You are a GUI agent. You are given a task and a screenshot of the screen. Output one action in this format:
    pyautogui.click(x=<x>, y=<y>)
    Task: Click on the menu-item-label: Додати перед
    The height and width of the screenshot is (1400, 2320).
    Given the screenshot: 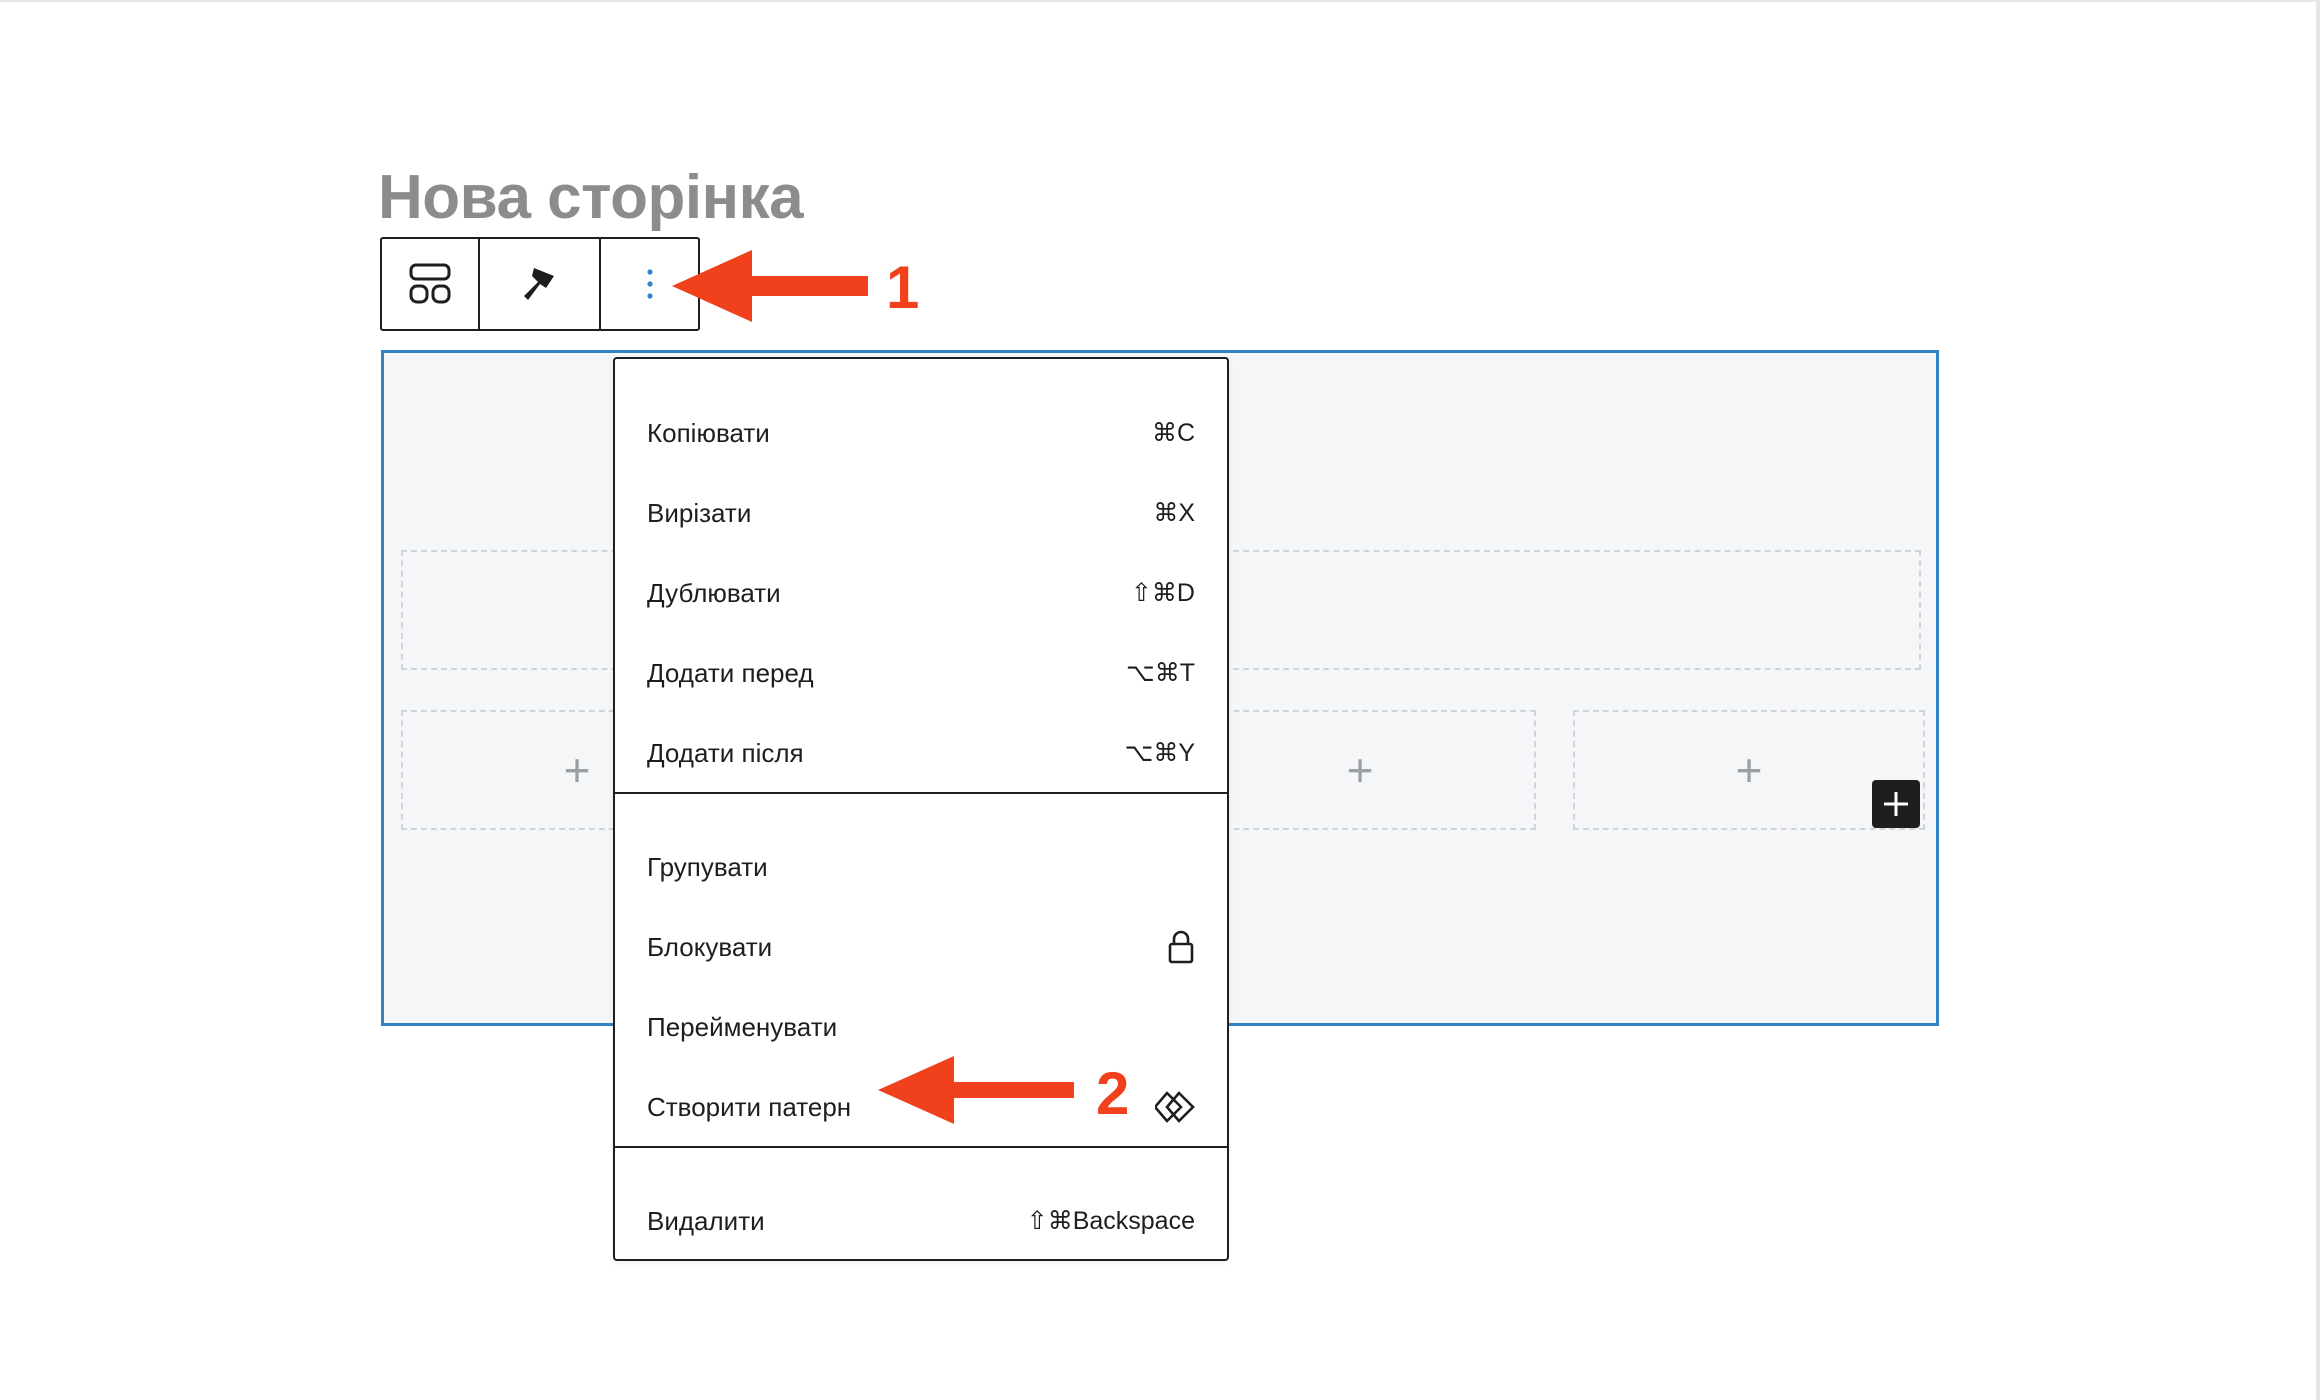 What is the action you would take?
    pyautogui.click(x=730, y=672)
    